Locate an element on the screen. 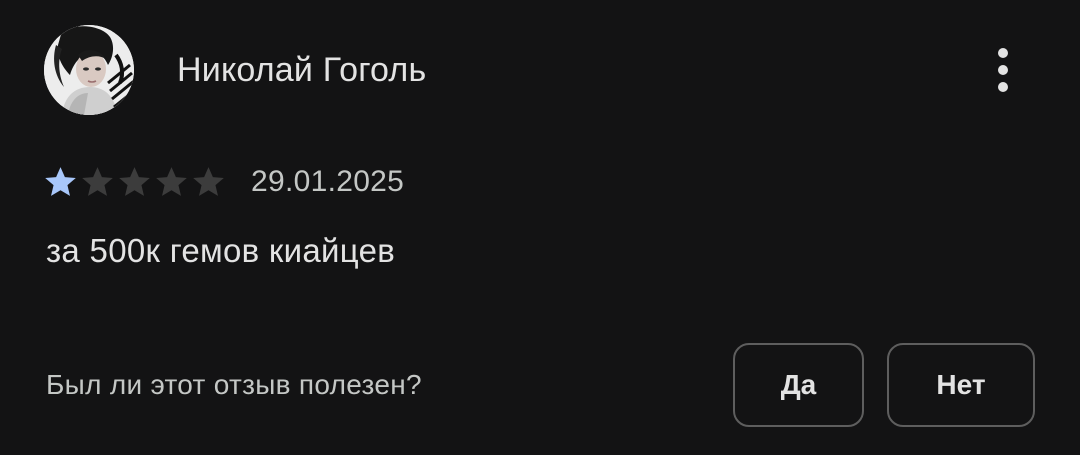  star-filled-icon is located at coordinates (60, 181).